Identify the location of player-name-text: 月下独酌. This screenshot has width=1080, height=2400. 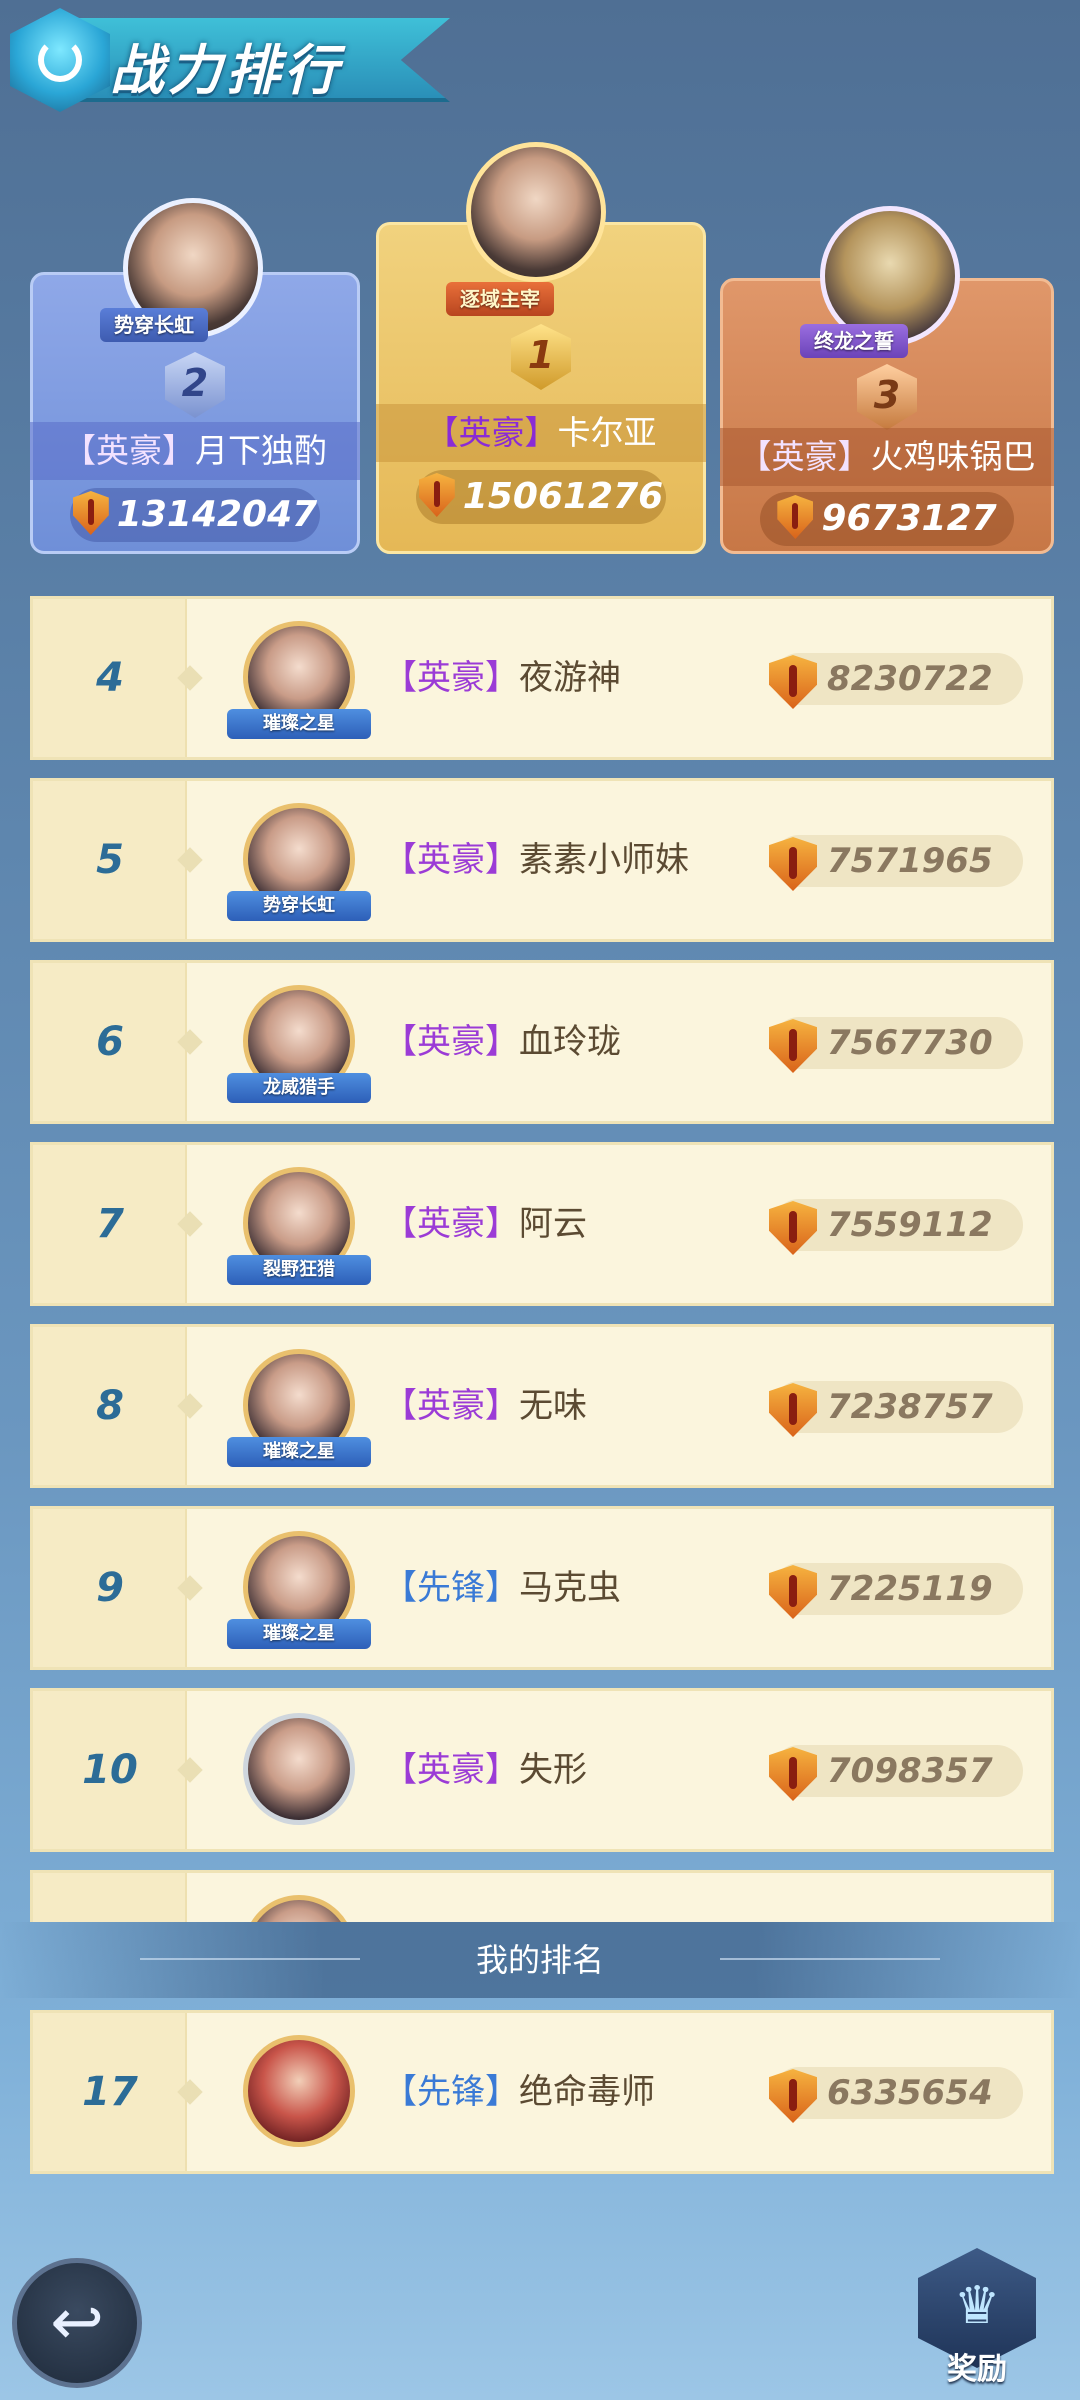
(261, 450).